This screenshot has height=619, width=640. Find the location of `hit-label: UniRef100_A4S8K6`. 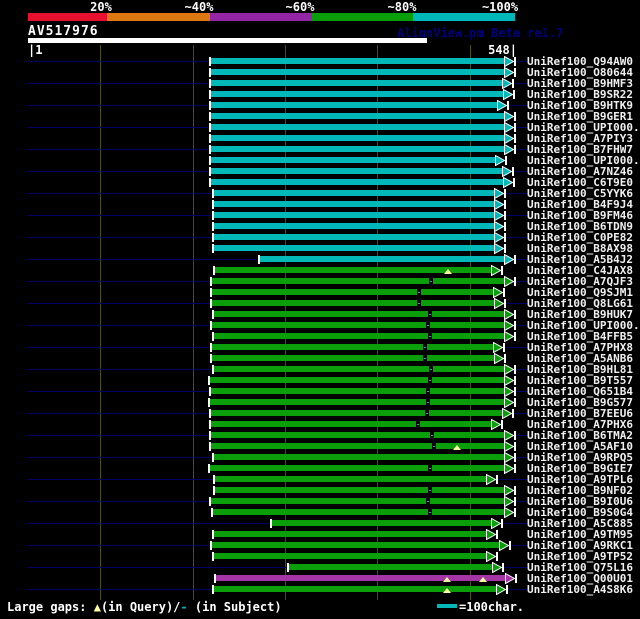

hit-label: UniRef100_A4S8K6 is located at coordinates (580, 589).